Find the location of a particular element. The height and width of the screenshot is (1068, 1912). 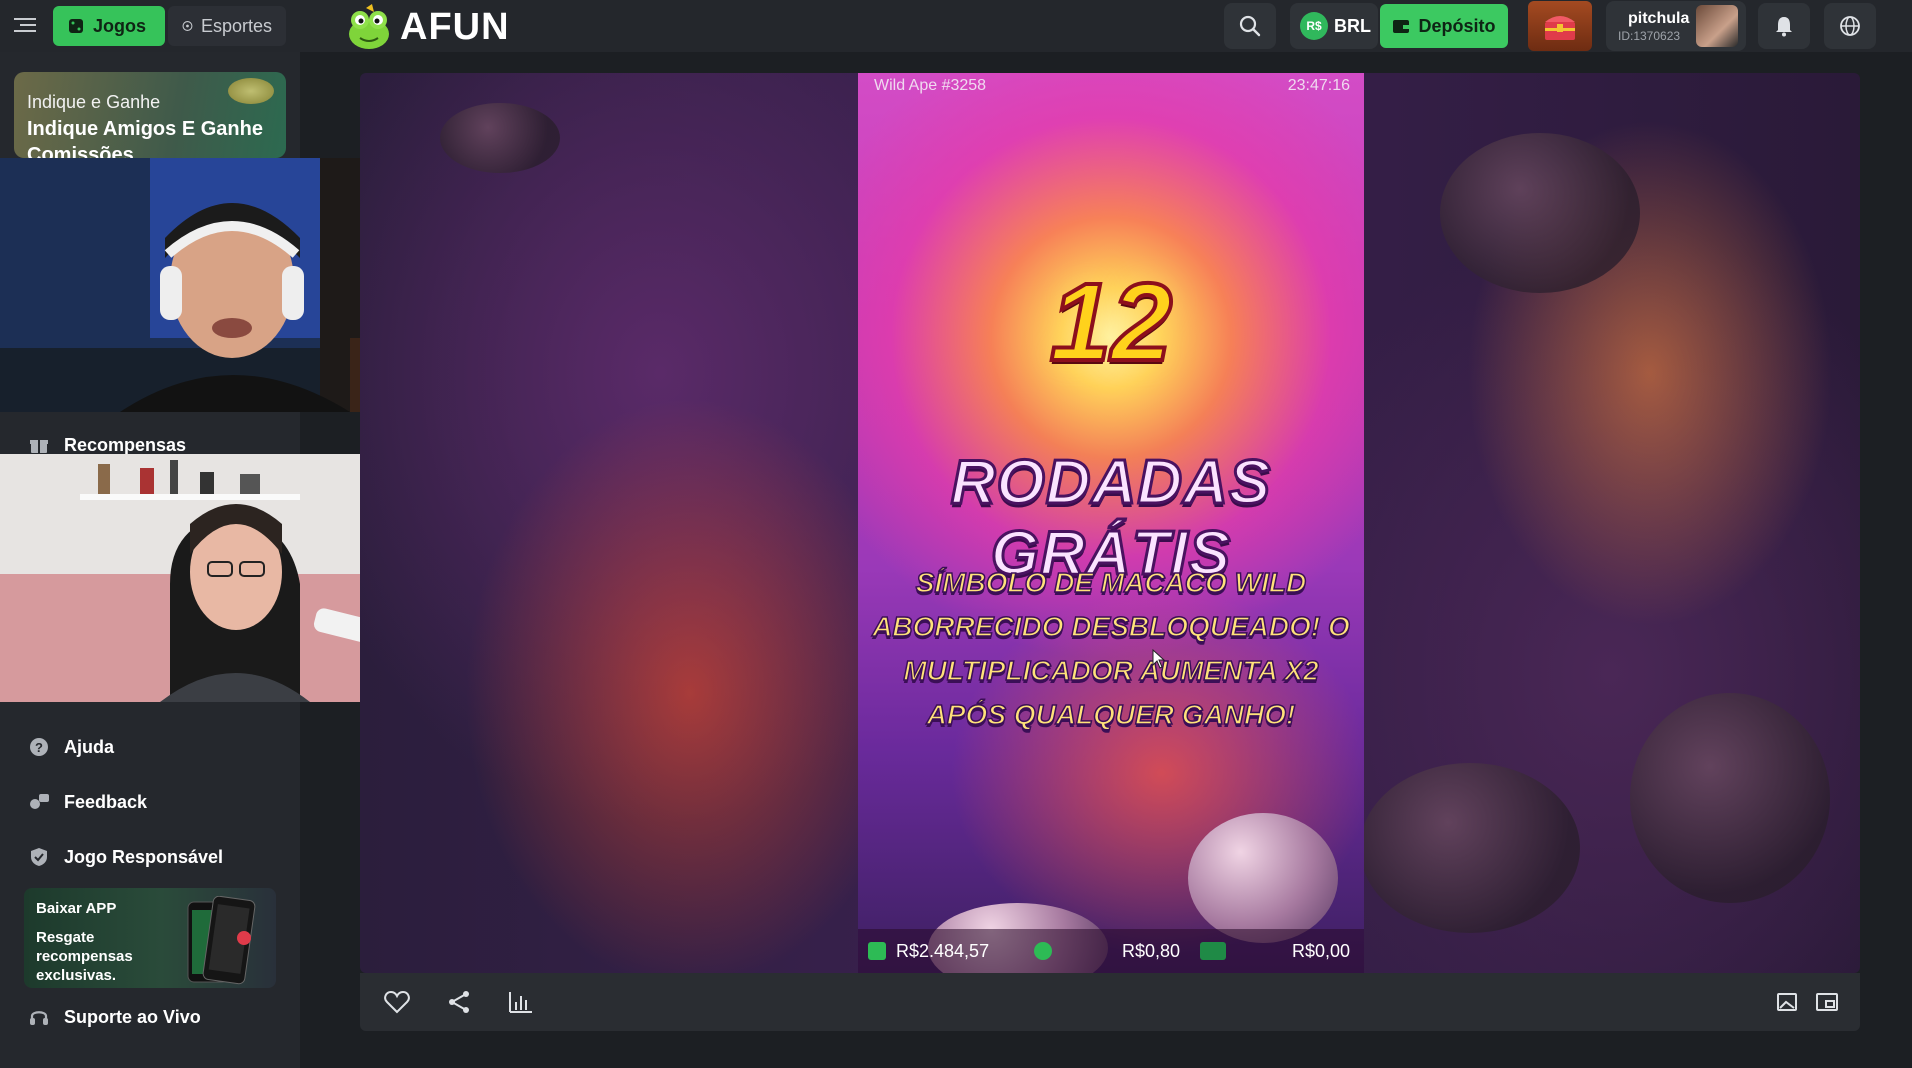

game-status-bar: R$2.484,57 R$0,80 R$0,00 is located at coordinates (1111, 951).